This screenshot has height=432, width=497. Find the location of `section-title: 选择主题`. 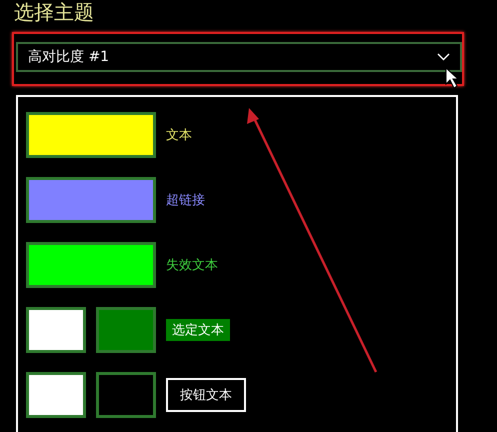

section-title: 选择主题 is located at coordinates (54, 13).